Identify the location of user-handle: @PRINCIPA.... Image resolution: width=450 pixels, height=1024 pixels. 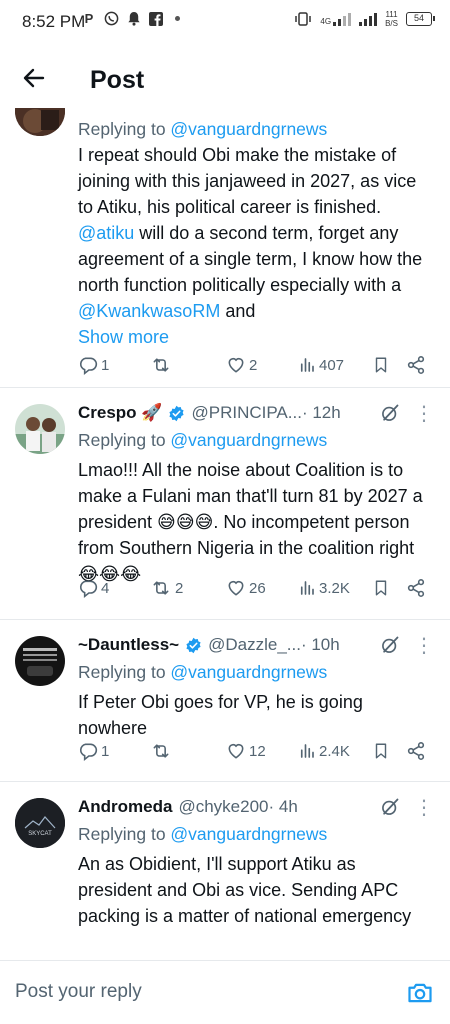
(246, 413).